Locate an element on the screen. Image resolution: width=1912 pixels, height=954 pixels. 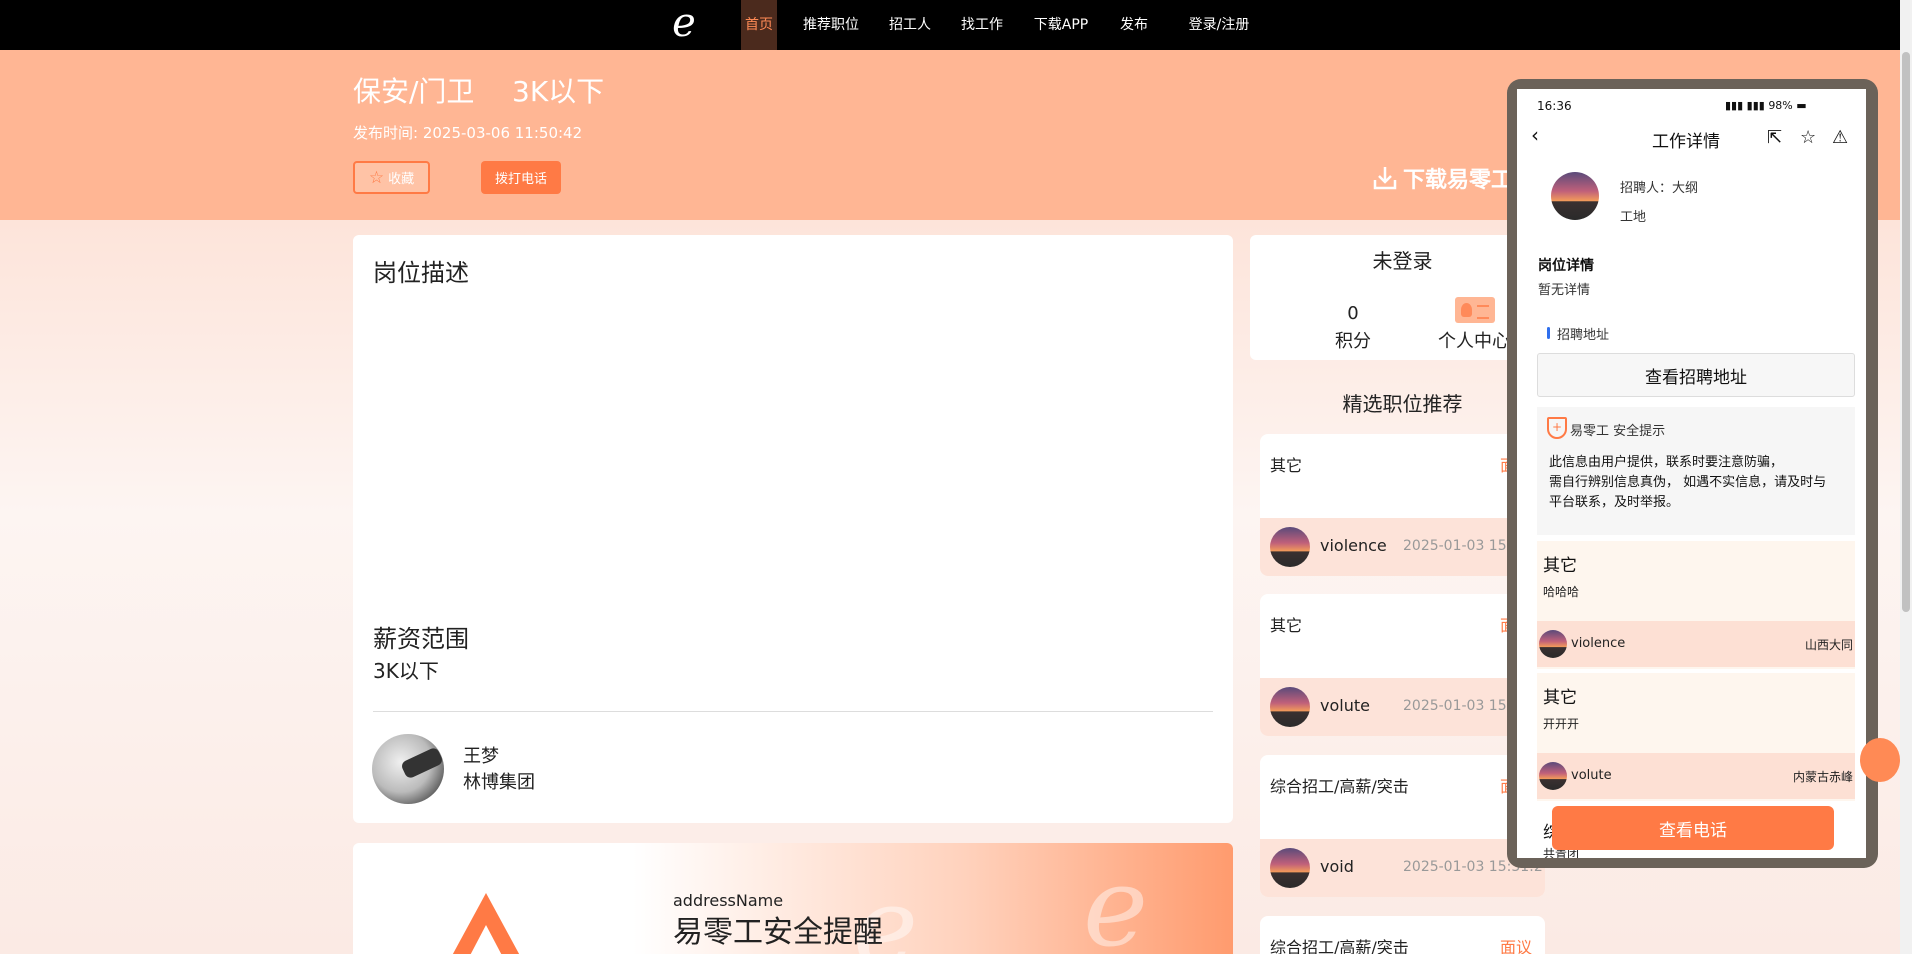
download-label: 下载易零工 is located at coordinates (1458, 180).